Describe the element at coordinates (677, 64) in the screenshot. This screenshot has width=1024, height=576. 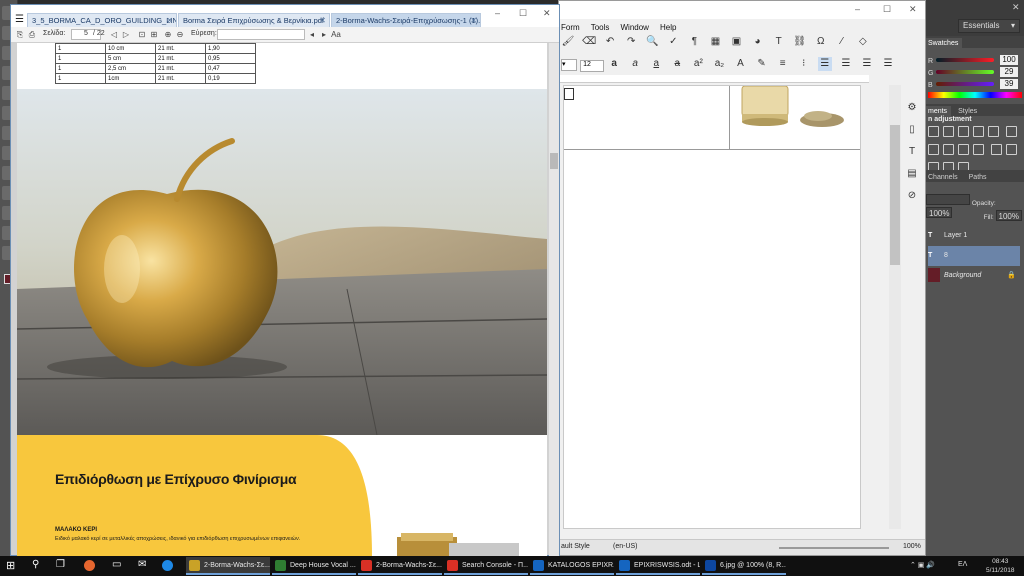
I see `strikethrough-icon: a` at that location.